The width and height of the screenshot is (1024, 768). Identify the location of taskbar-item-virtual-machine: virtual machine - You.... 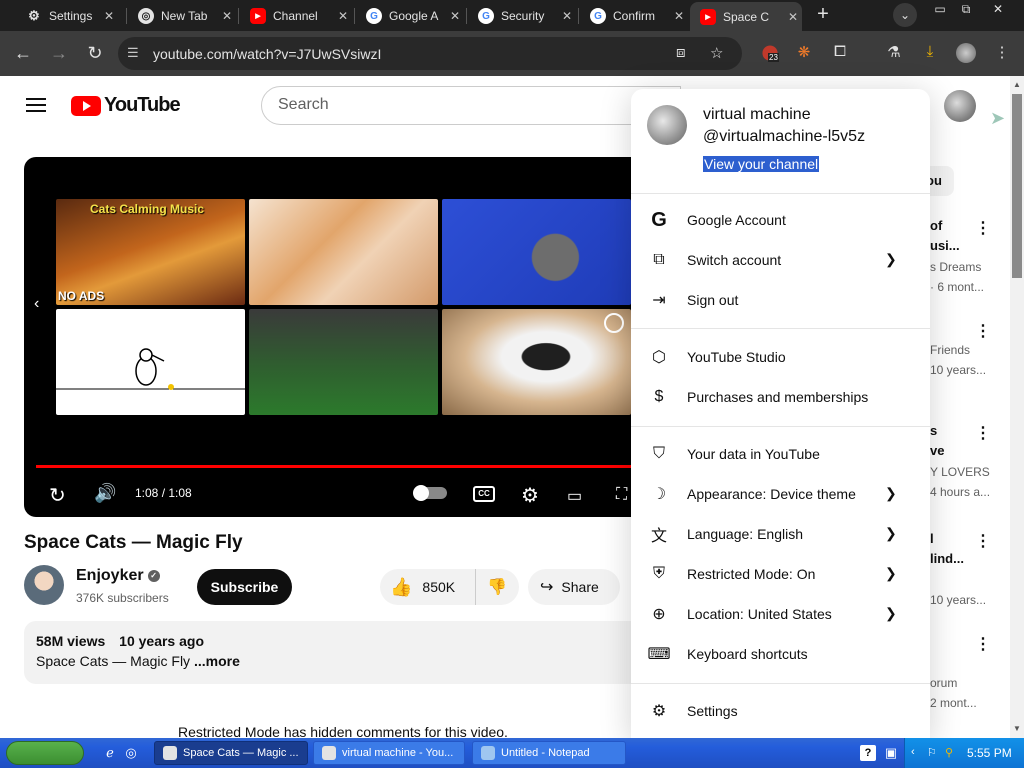
(389, 753).